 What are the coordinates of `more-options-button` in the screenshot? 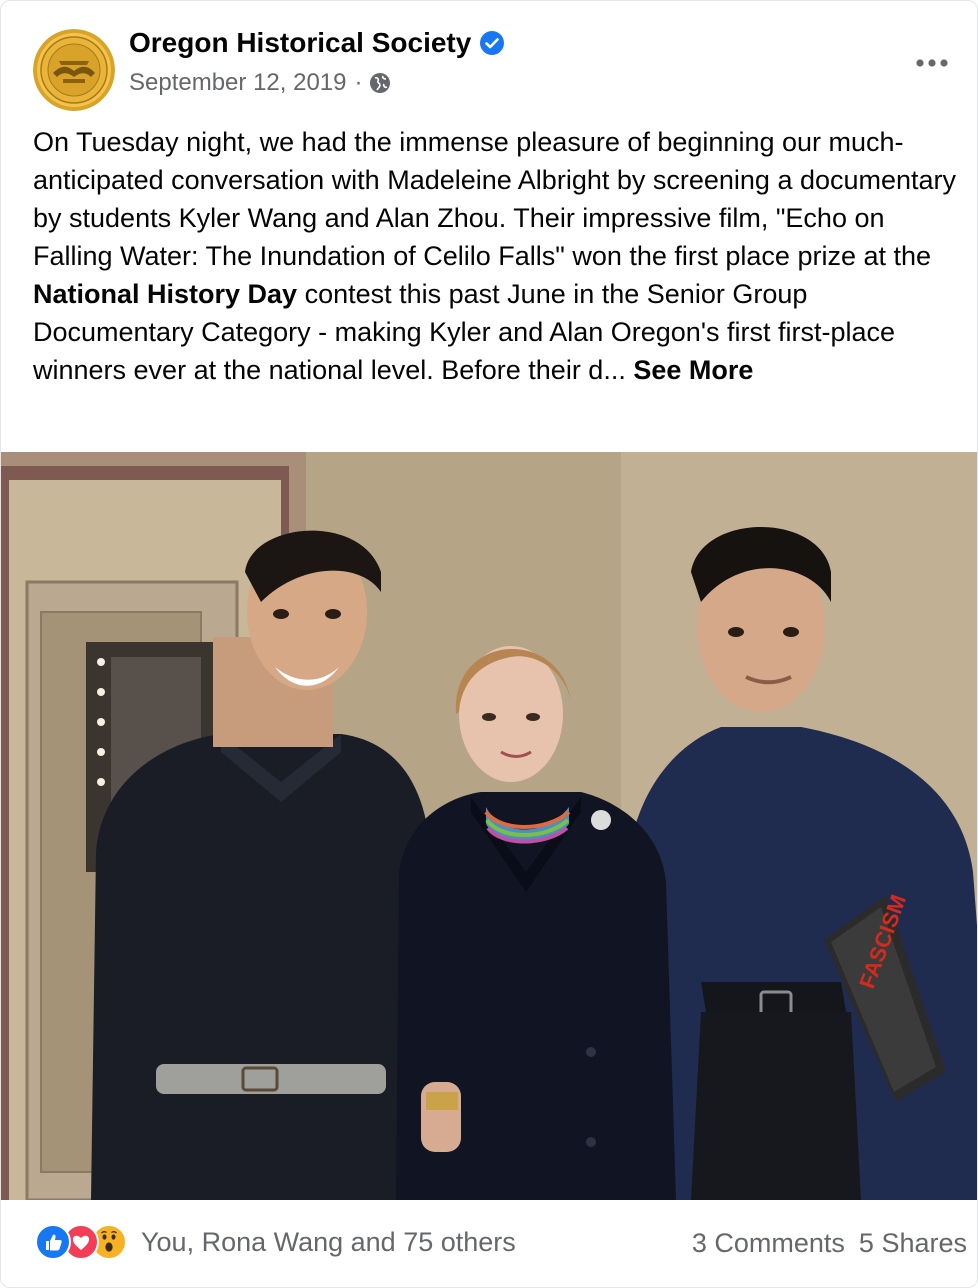 It's located at (932, 63).